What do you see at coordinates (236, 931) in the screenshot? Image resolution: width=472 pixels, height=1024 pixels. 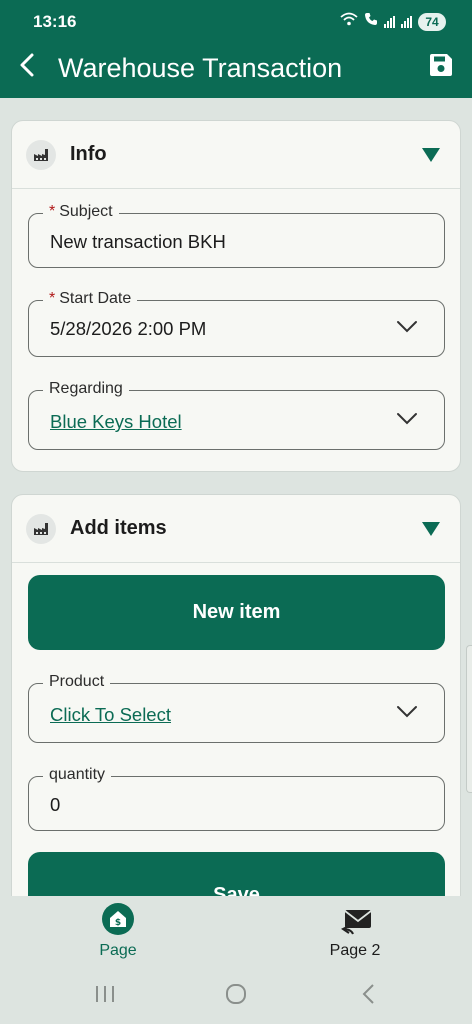 I see `bottom-navigation: $ Page Page 2` at bounding box center [236, 931].